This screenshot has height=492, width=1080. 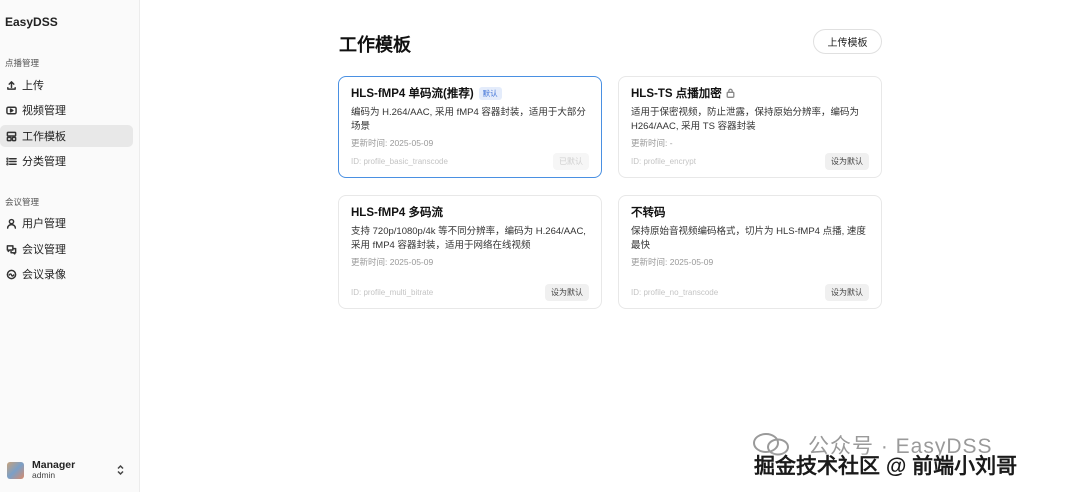 I want to click on sidebar-item-label: 会议管理, so click(x=44, y=250).